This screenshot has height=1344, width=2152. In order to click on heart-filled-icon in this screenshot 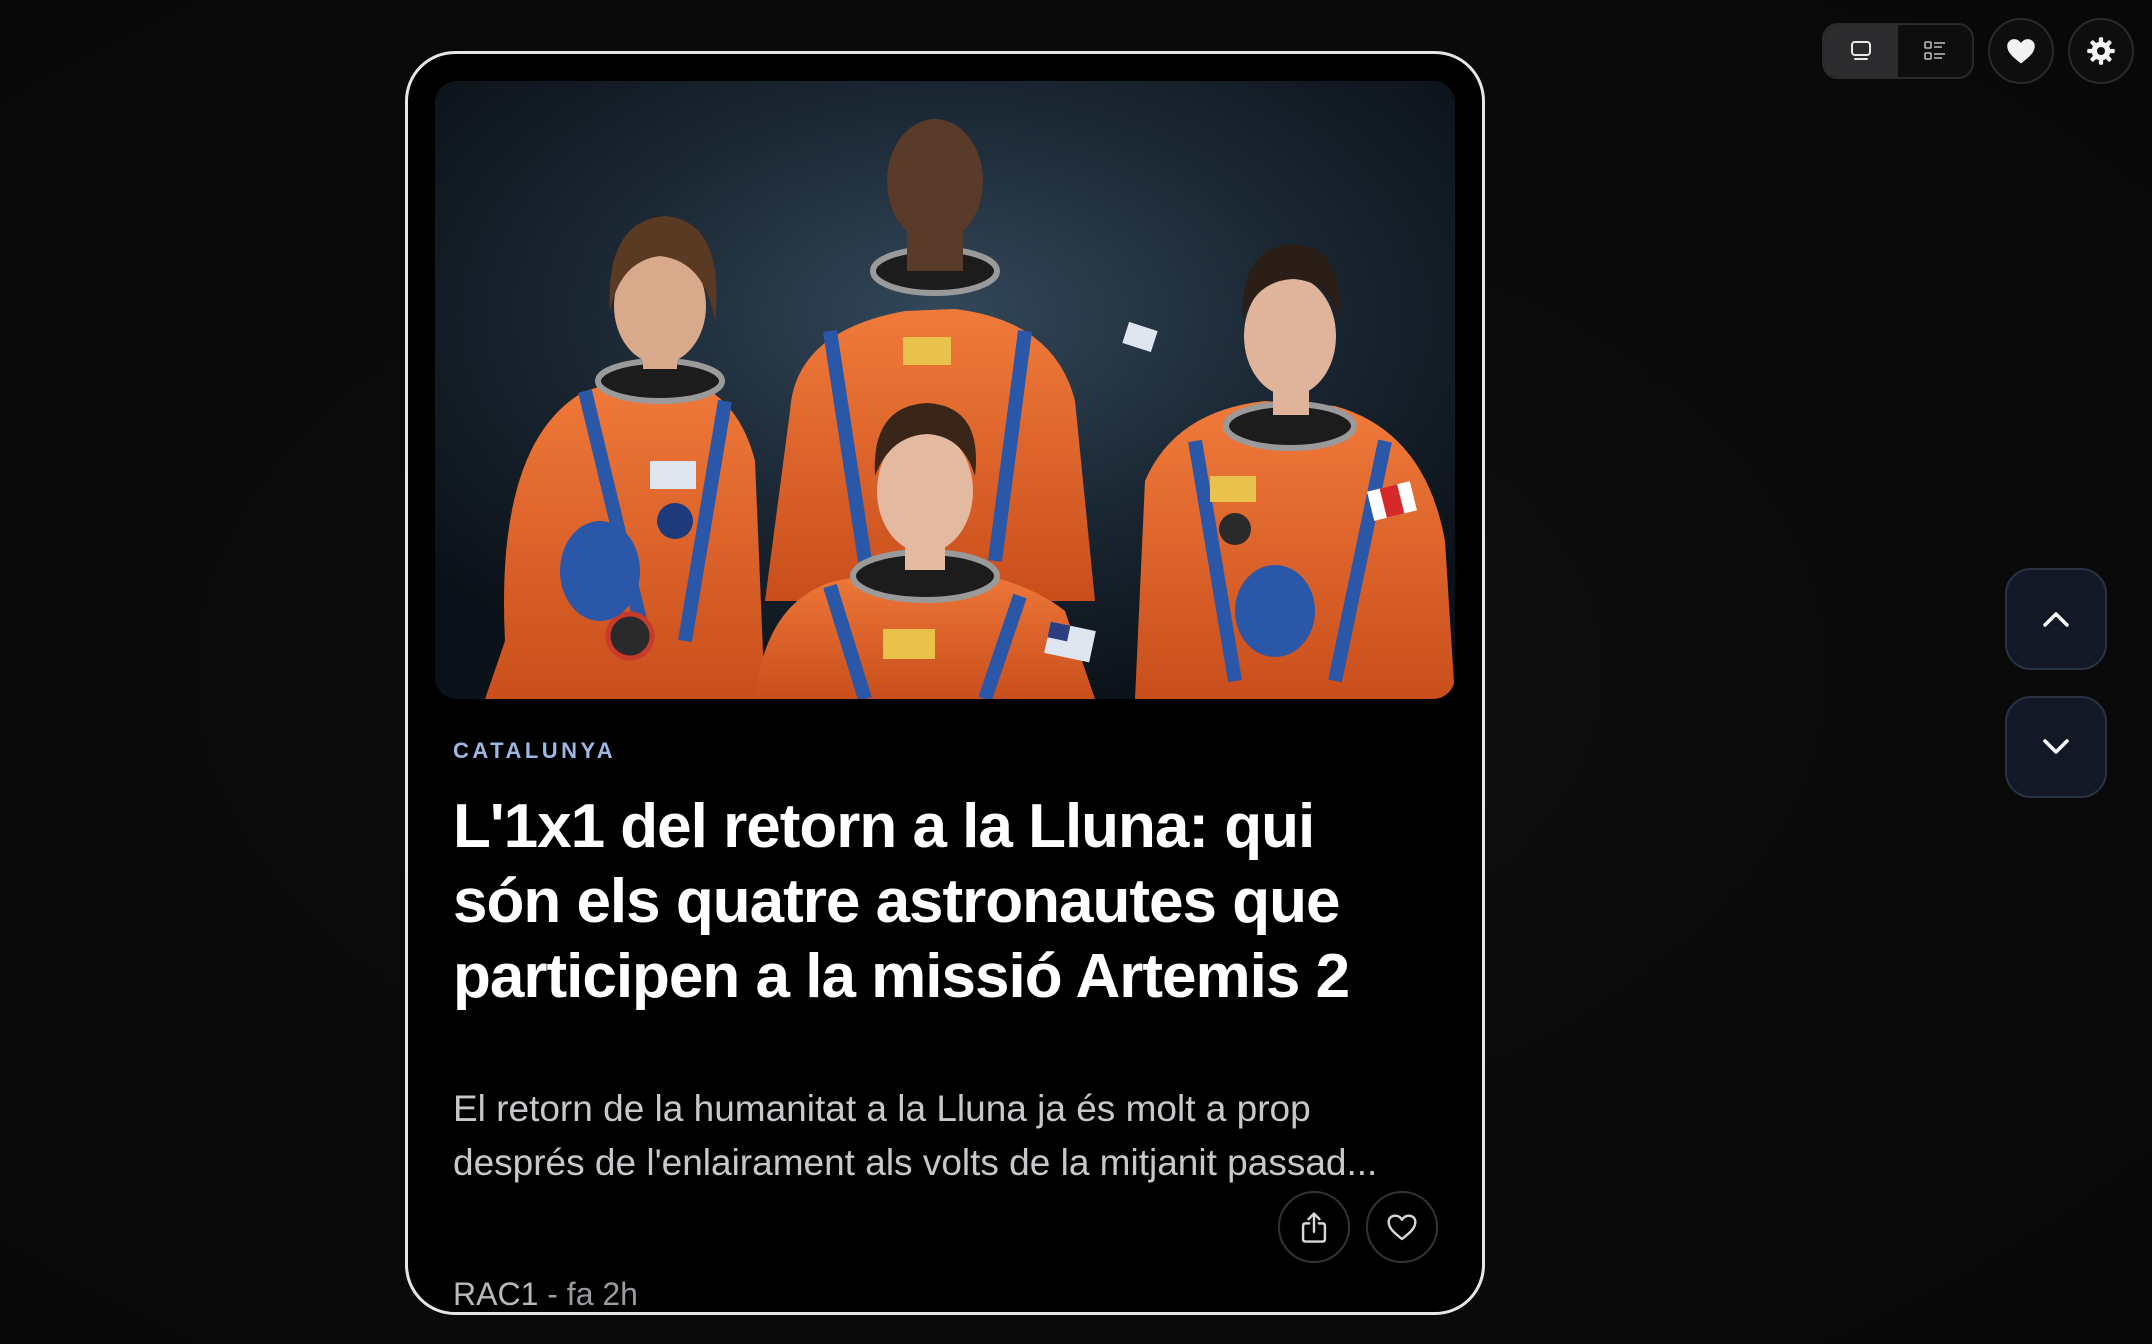, I will do `click(2021, 51)`.